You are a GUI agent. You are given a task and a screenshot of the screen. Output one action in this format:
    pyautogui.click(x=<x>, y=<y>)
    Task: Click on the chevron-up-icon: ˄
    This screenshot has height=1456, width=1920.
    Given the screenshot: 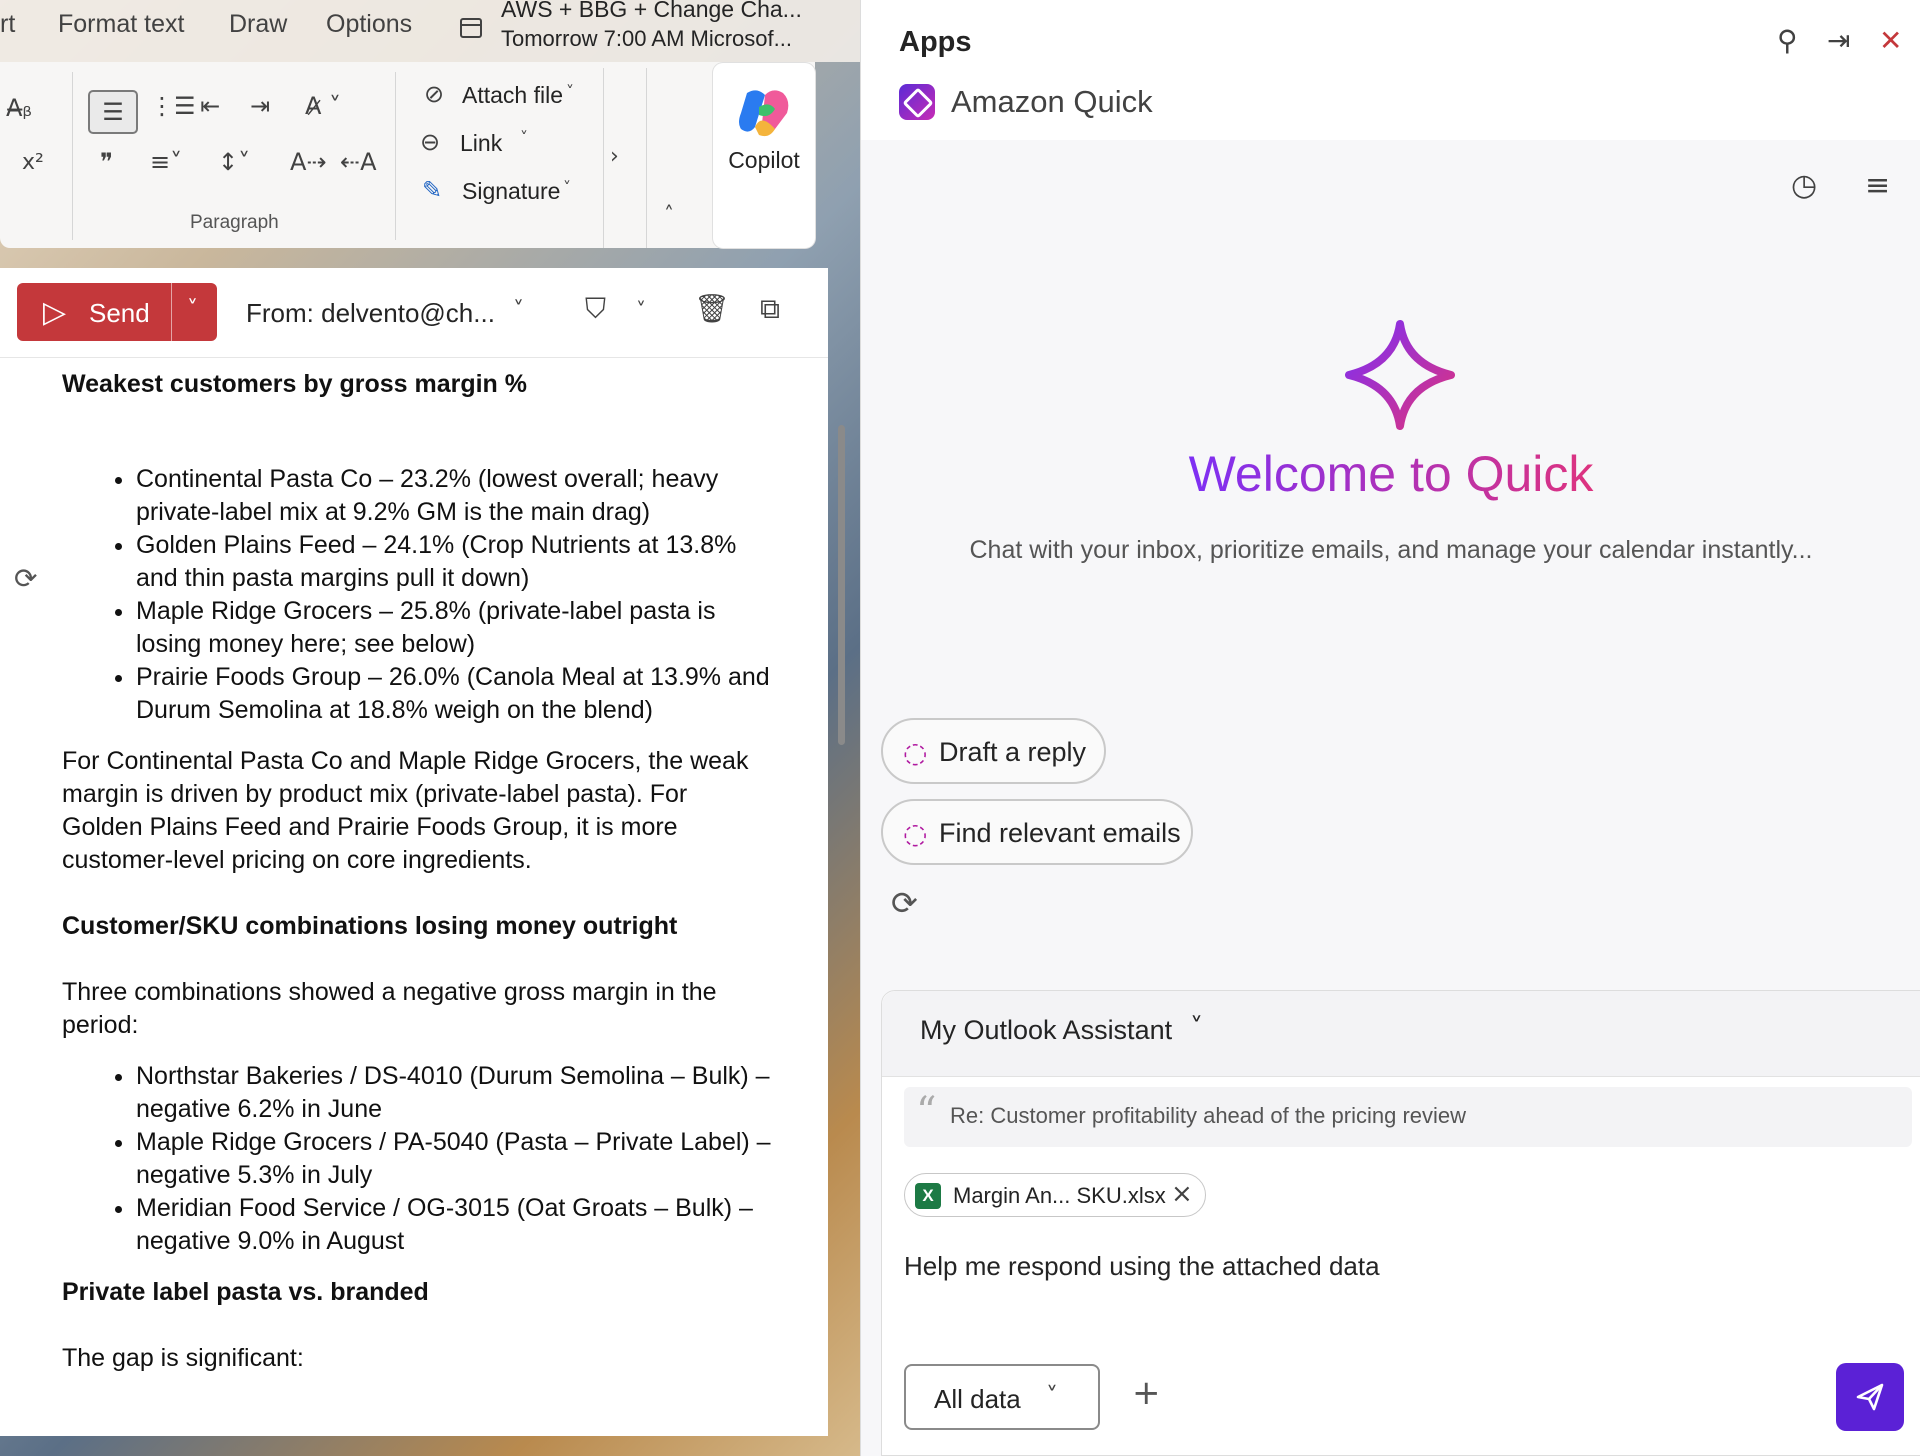 What is the action you would take?
    pyautogui.click(x=669, y=214)
    